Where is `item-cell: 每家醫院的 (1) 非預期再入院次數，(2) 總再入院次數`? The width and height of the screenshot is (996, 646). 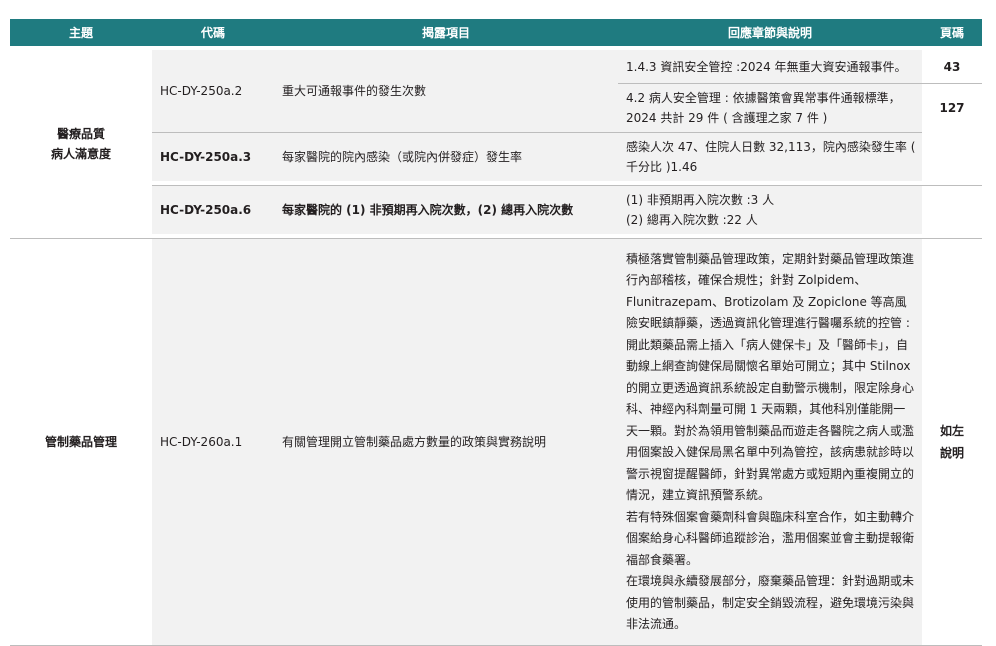
item-cell: 每家醫院的 (1) 非預期再入院次數，(2) 總再入院次數 is located at coordinates (446, 210).